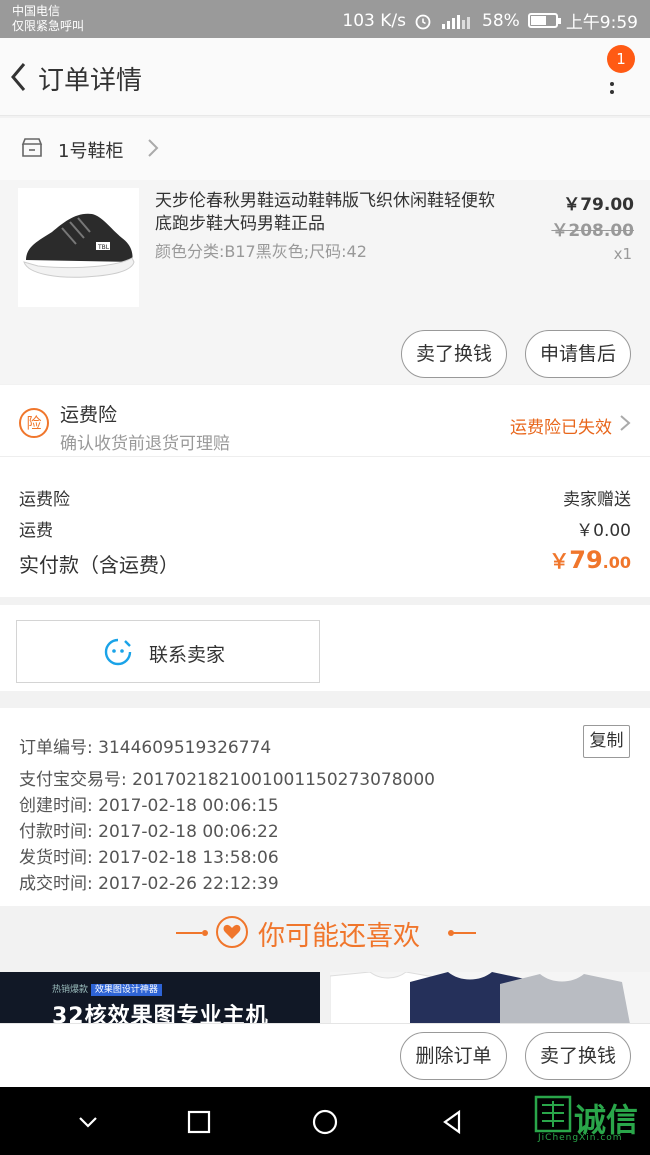 The height and width of the screenshot is (1155, 650). Describe the element at coordinates (145, 444) in the screenshot. I see `insurance-subtitle: 确认收货前退货可理赔` at that location.